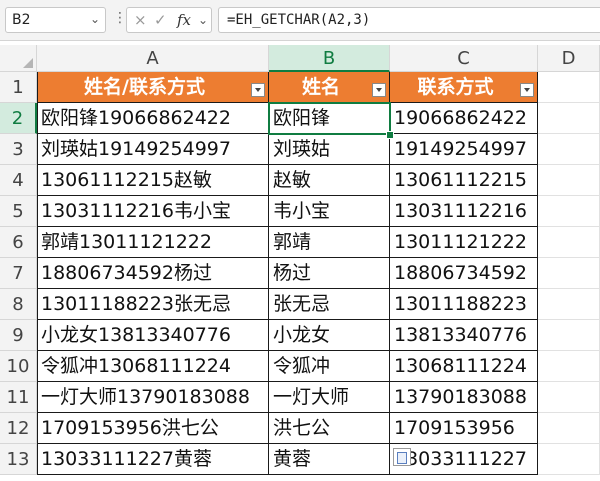 The image size is (600, 481). I want to click on row-header-8: 8, so click(18, 304).